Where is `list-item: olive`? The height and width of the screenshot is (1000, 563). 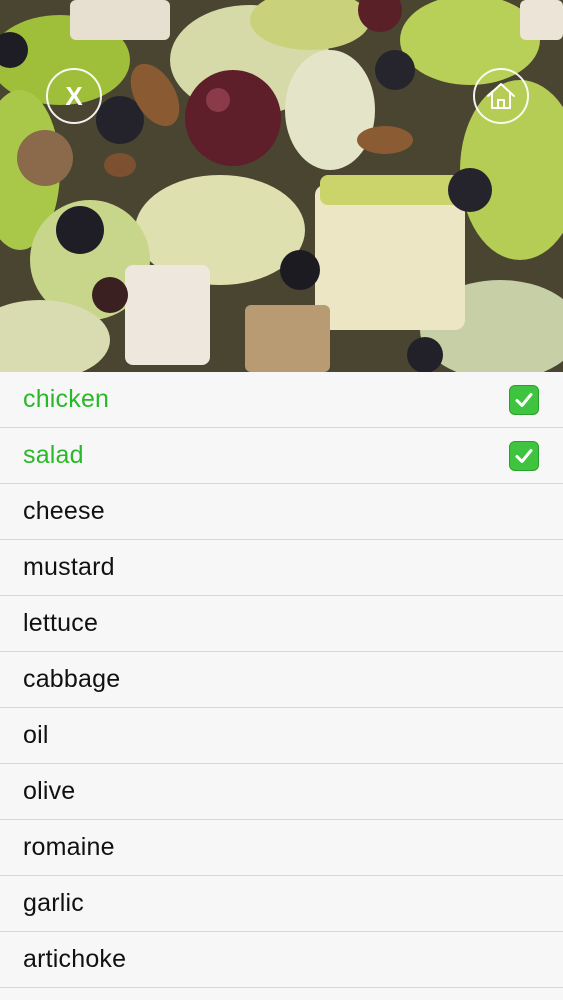 list-item: olive is located at coordinates (281, 792).